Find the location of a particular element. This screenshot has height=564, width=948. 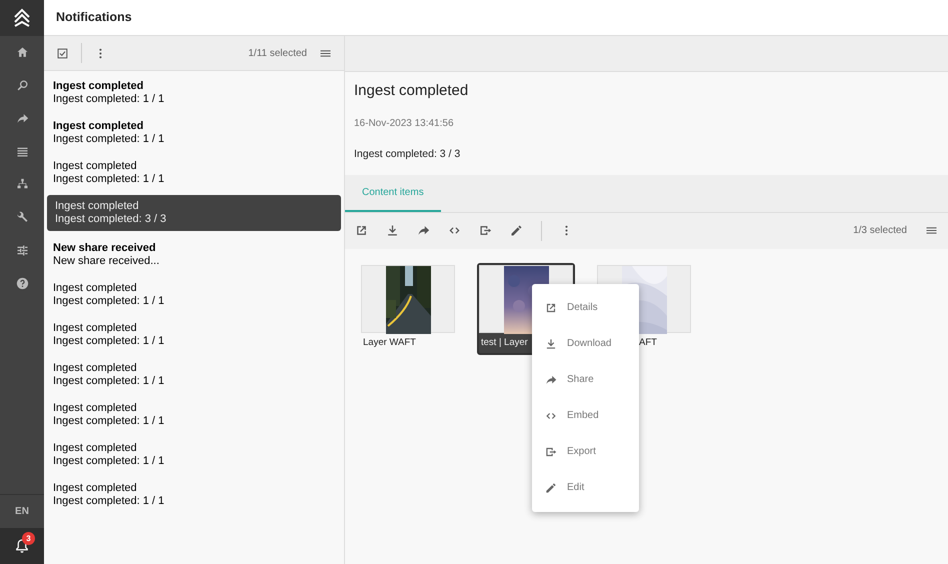

menu-item: Export is located at coordinates (585, 452).